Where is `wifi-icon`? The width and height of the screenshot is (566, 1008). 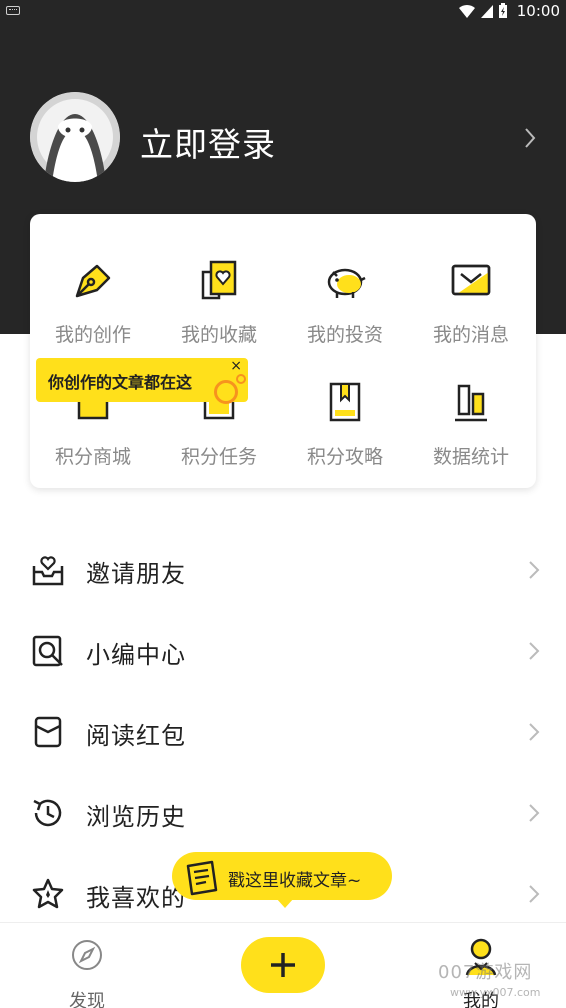 wifi-icon is located at coordinates (467, 11).